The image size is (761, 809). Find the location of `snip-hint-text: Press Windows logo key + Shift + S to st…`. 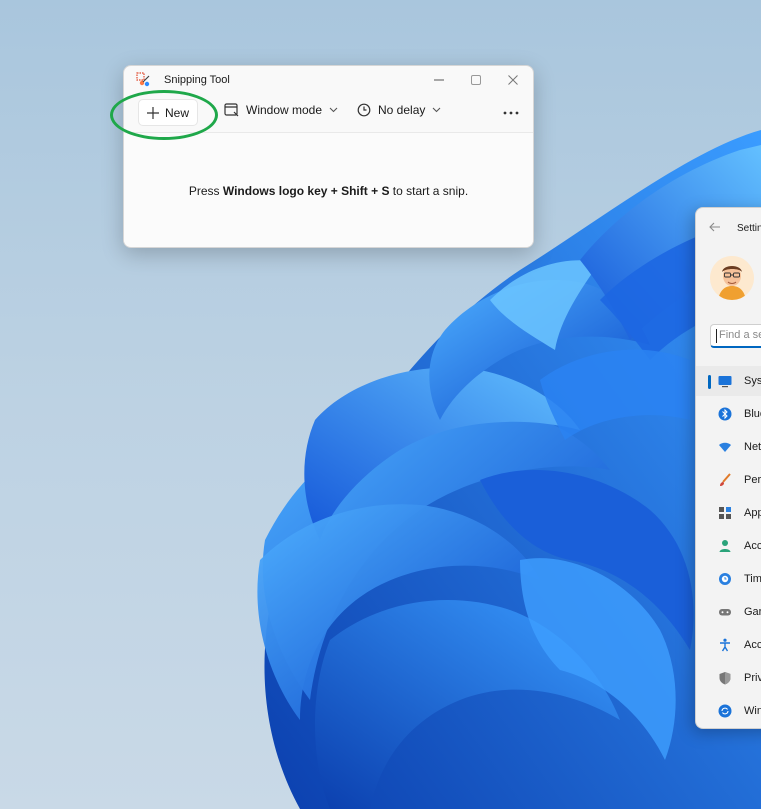

snip-hint-text: Press Windows logo key + Shift + S to st… is located at coordinates (328, 191).